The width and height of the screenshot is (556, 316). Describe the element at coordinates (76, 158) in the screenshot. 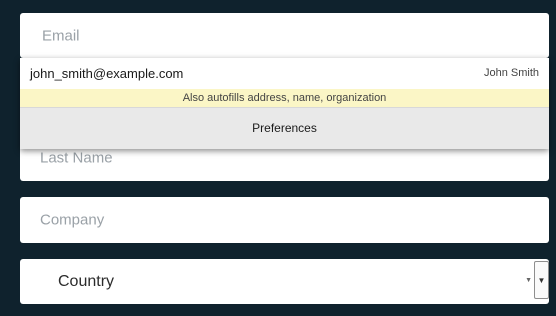

I see `last-name-placeholder: Last Name` at that location.